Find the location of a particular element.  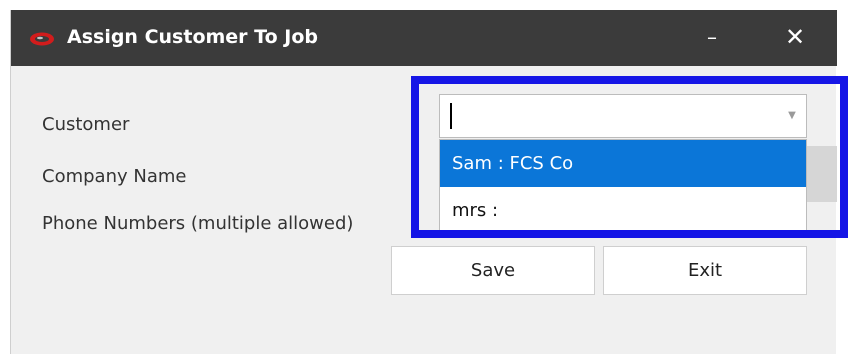

window-title: Assign Customer To Job is located at coordinates (192, 37).